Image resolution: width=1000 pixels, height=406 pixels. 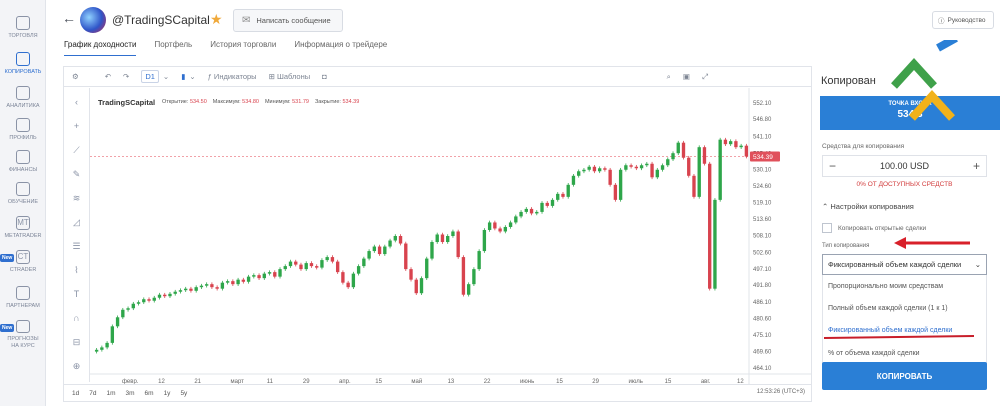 What do you see at coordinates (885, 286) in the screenshot?
I see `copy-type-option: Пропорционально моим средствам` at bounding box center [885, 286].